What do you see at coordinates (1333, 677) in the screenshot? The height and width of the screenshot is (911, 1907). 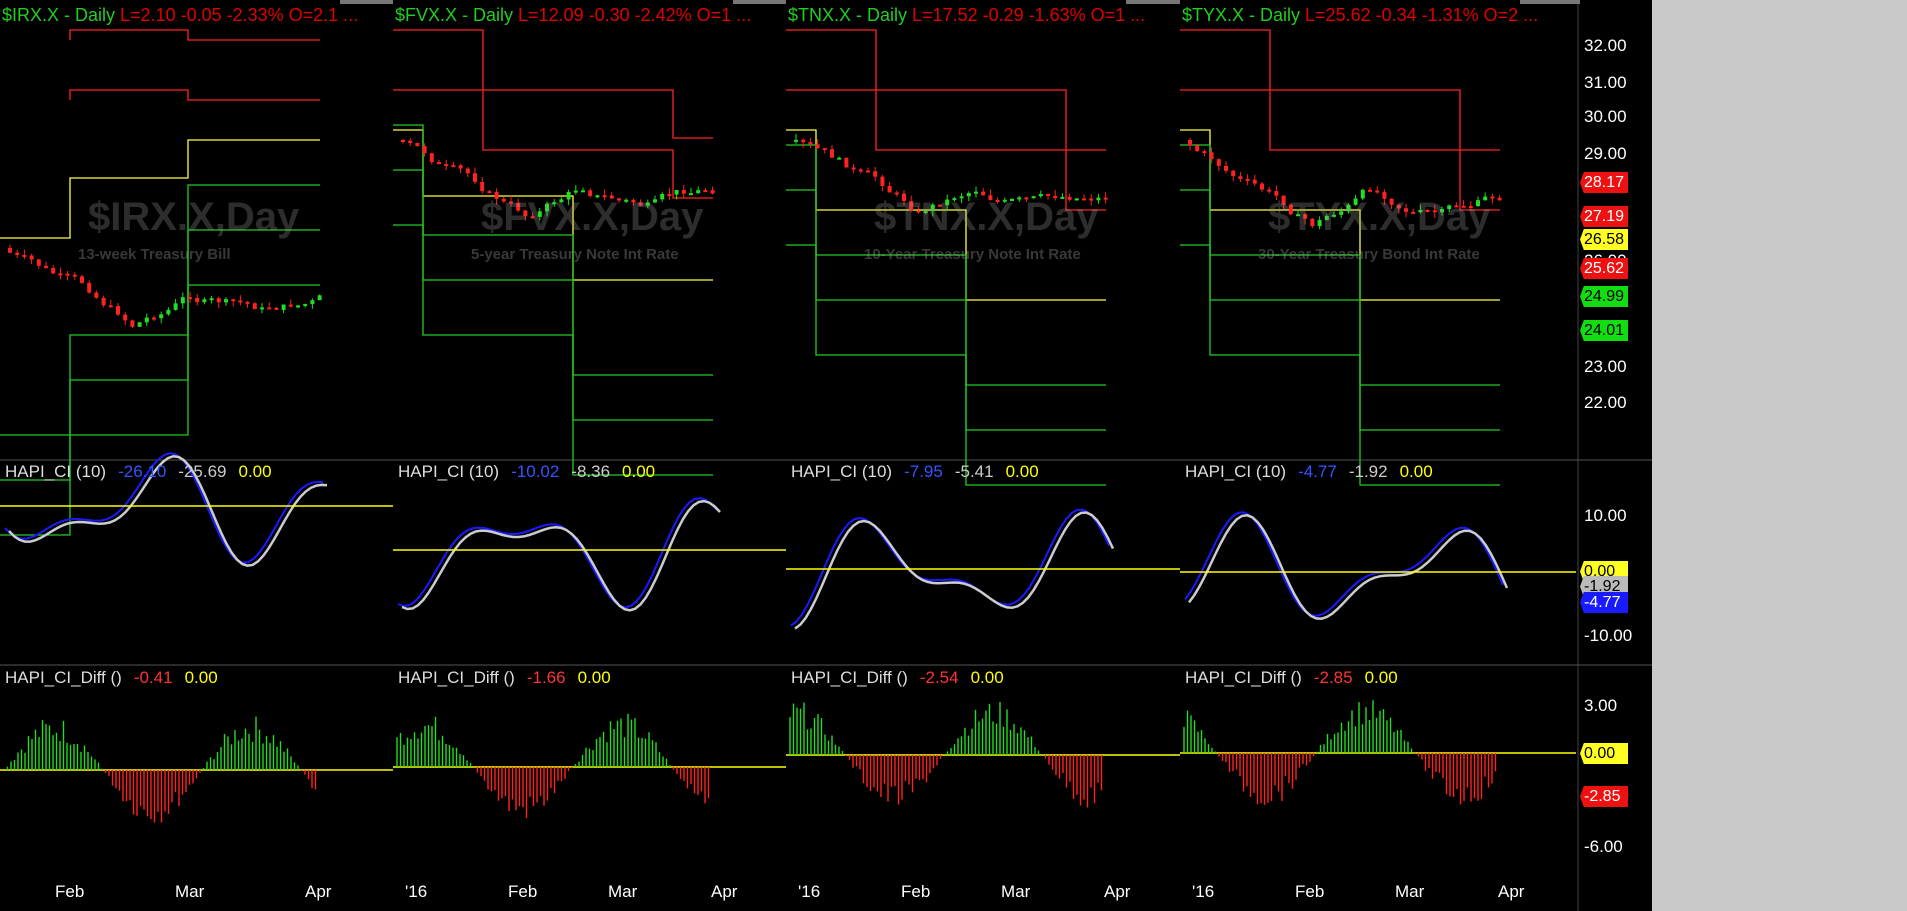 I see `diff-value: -2.85` at bounding box center [1333, 677].